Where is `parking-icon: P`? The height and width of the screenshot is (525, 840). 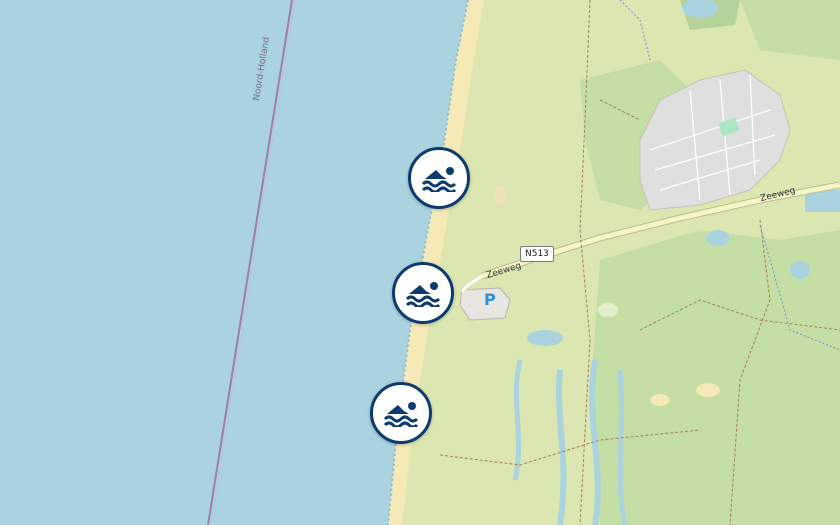 parking-icon: P is located at coordinates (490, 299).